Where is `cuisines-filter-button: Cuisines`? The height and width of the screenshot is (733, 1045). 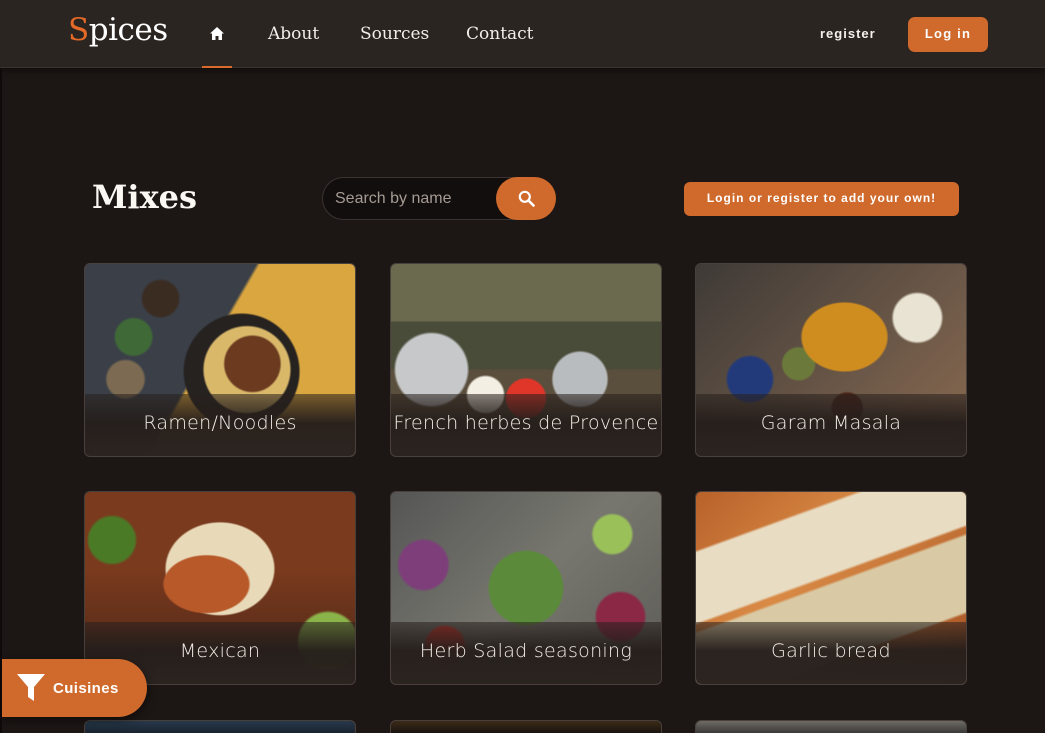
cuisines-filter-button: Cuisines is located at coordinates (74, 688).